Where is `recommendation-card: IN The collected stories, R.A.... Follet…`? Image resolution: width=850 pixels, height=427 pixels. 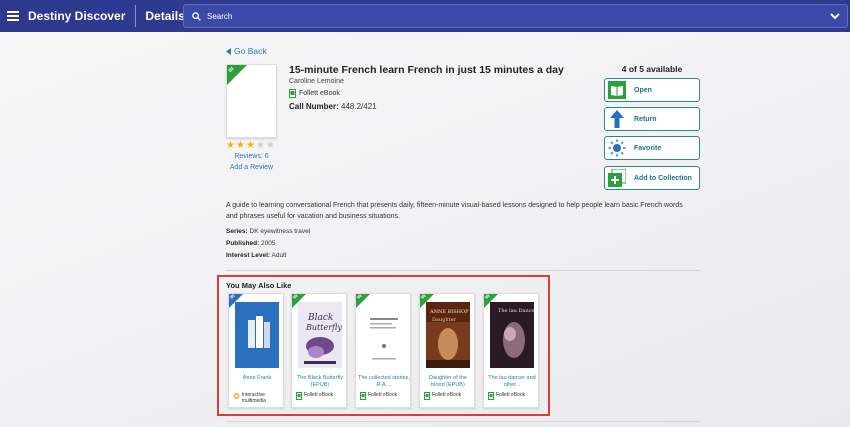 recommendation-card: IN The collected stories, R.A.... Follet… is located at coordinates (383, 350).